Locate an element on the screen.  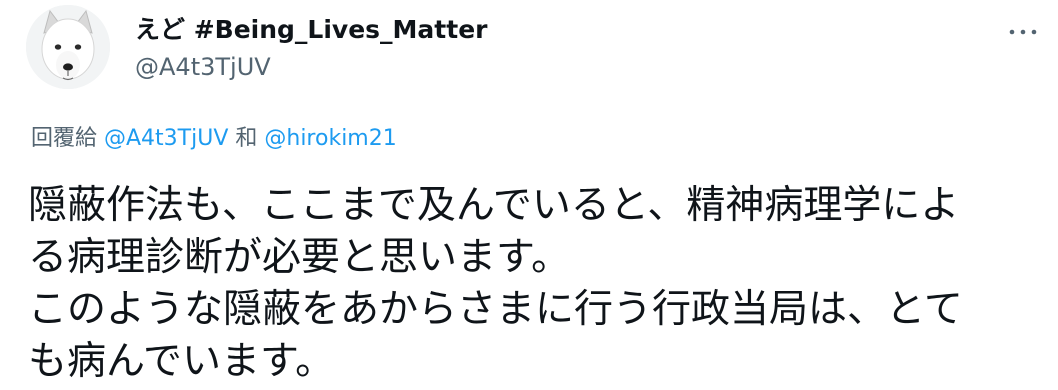
white-dog-avatar-icon is located at coordinates (68, 47).